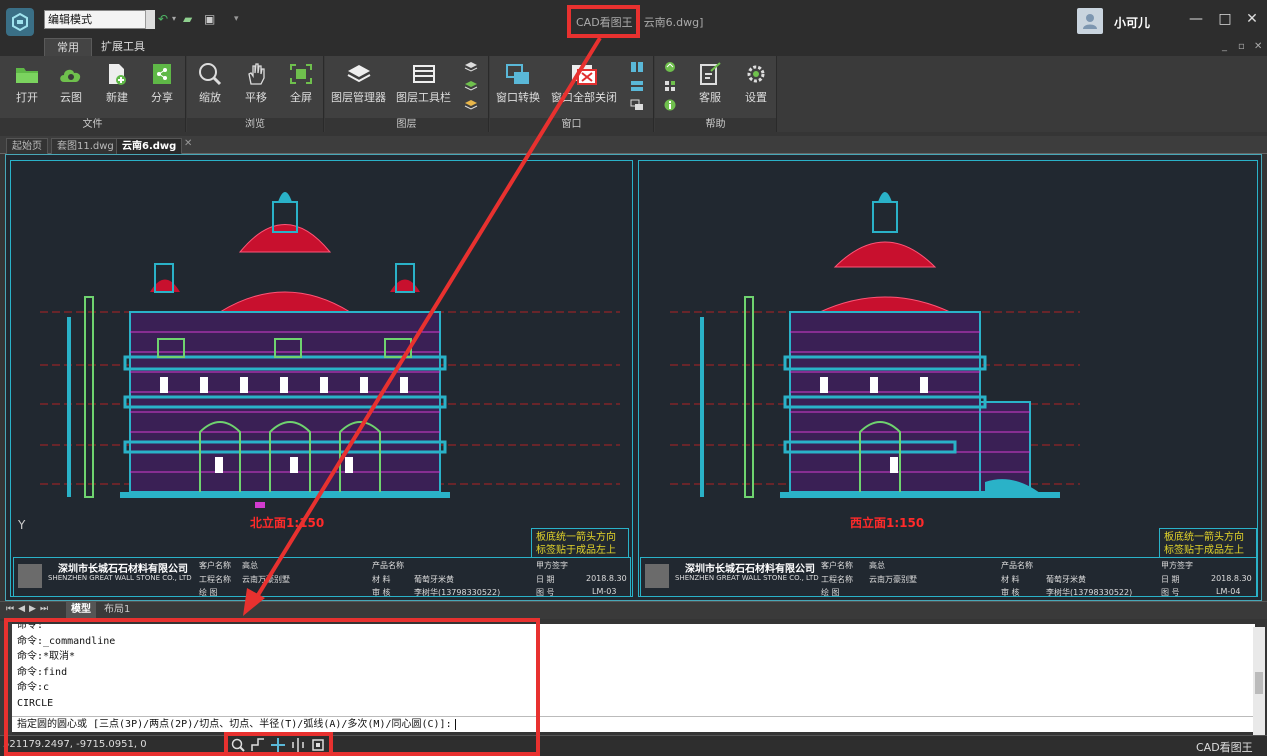 The width and height of the screenshot is (1267, 756). I want to click on app-logo-icon, so click(20, 22).